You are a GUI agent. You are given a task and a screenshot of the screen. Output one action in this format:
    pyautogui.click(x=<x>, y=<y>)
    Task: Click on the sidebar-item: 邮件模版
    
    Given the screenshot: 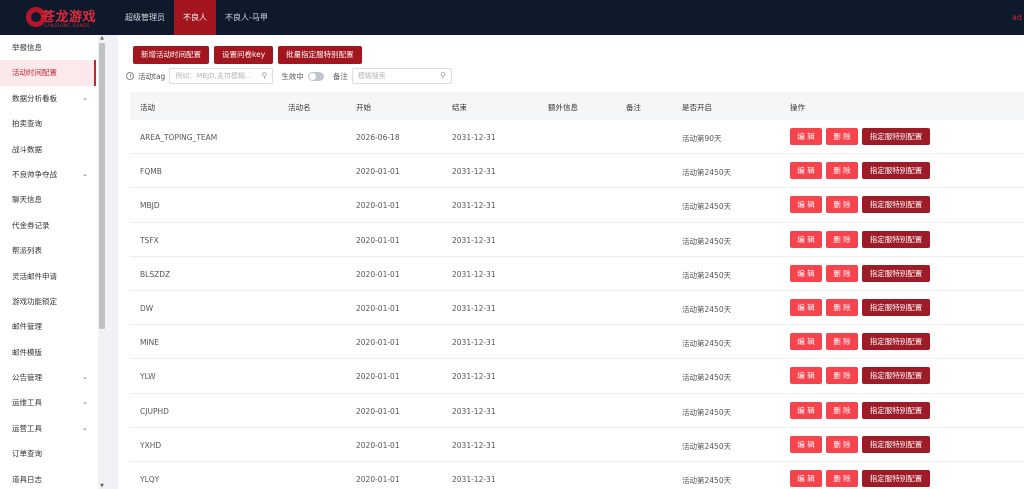 What is the action you would take?
    pyautogui.click(x=48, y=352)
    